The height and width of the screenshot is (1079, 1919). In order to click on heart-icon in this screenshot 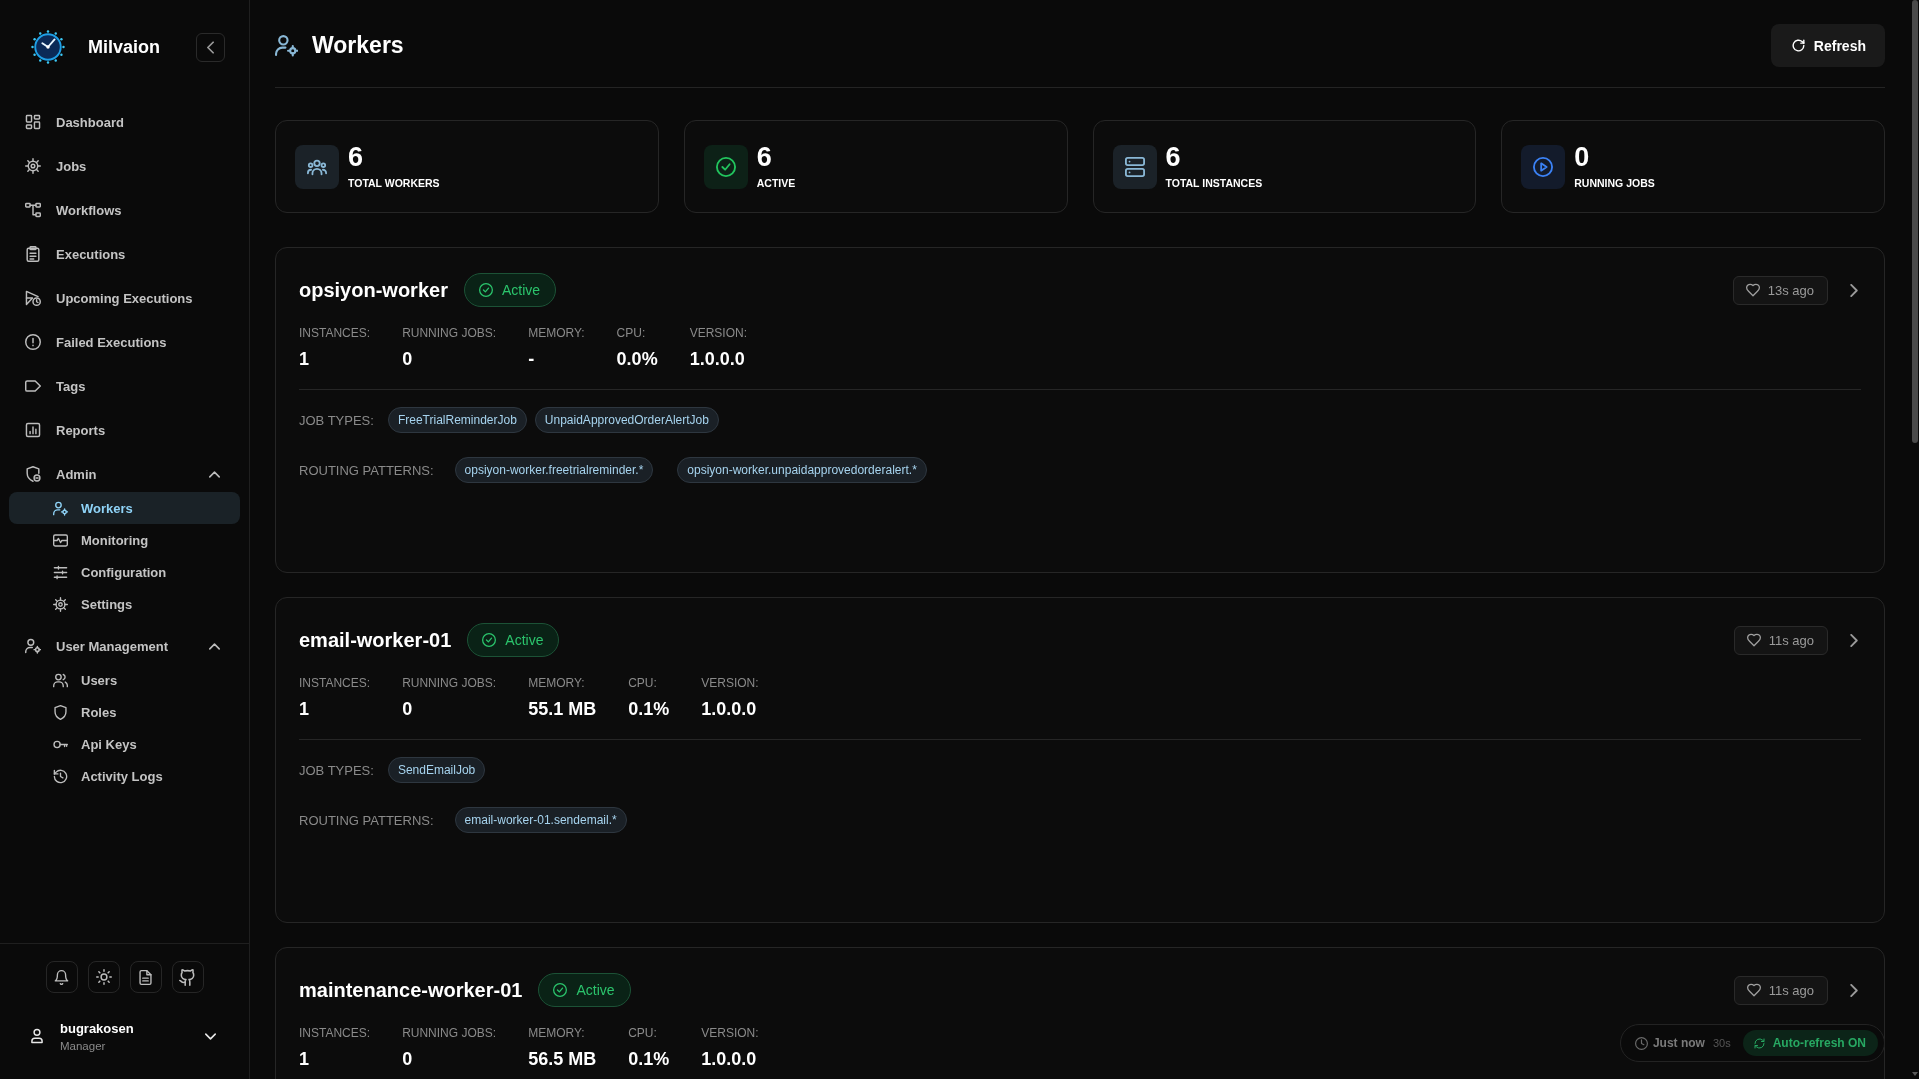, I will do `click(1753, 990)`.